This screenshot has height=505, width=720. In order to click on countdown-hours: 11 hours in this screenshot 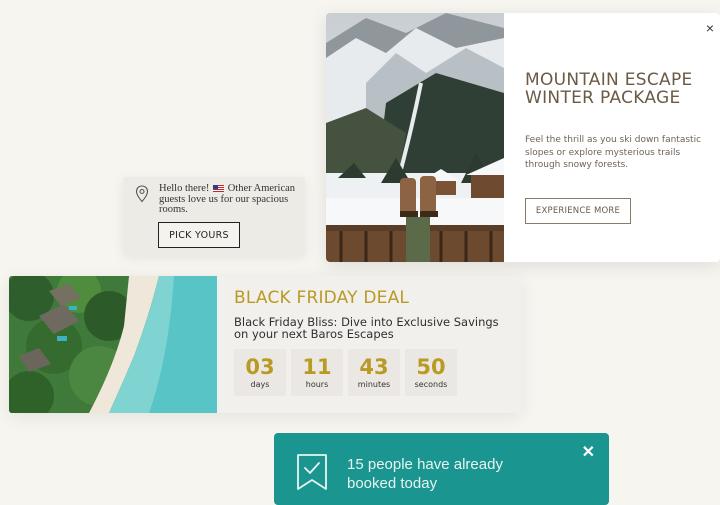, I will do `click(317, 372)`.